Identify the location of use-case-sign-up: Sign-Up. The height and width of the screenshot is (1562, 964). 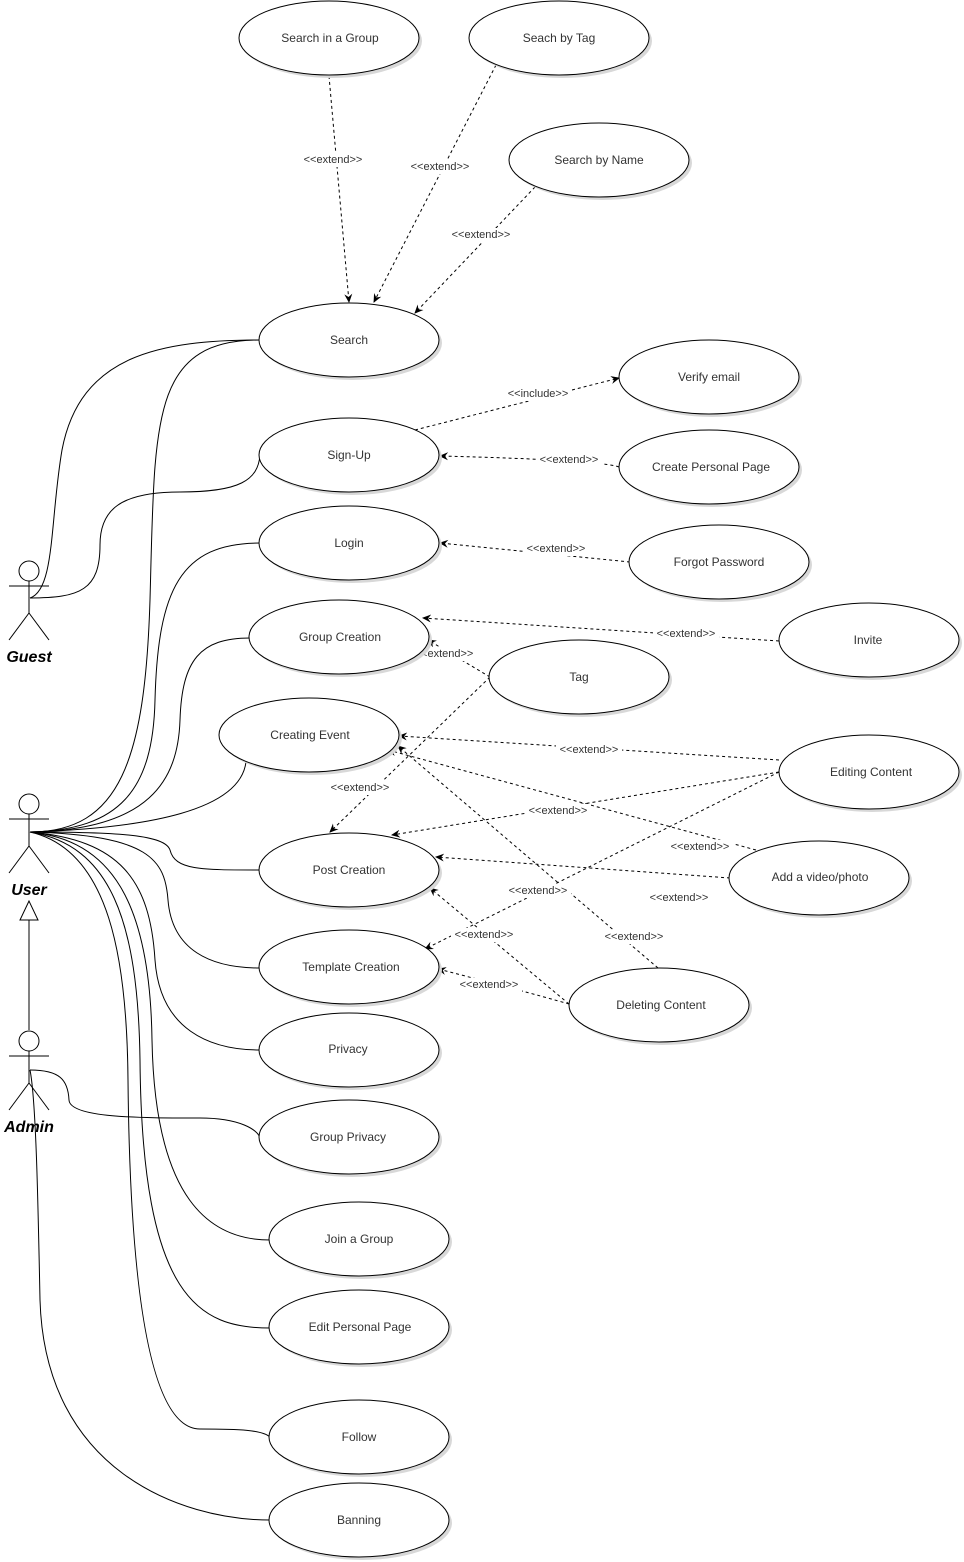
(350, 456).